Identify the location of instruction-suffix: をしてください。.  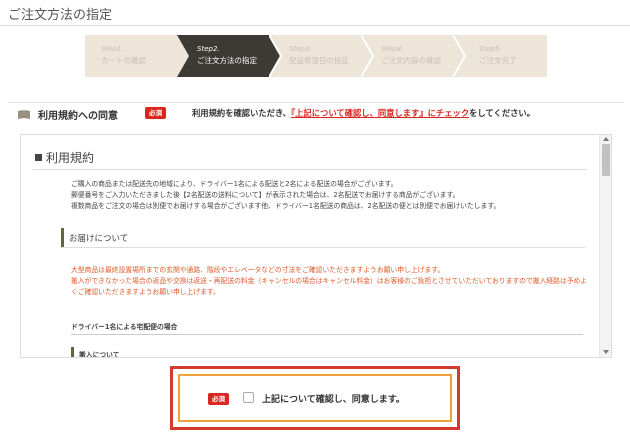
(502, 113).